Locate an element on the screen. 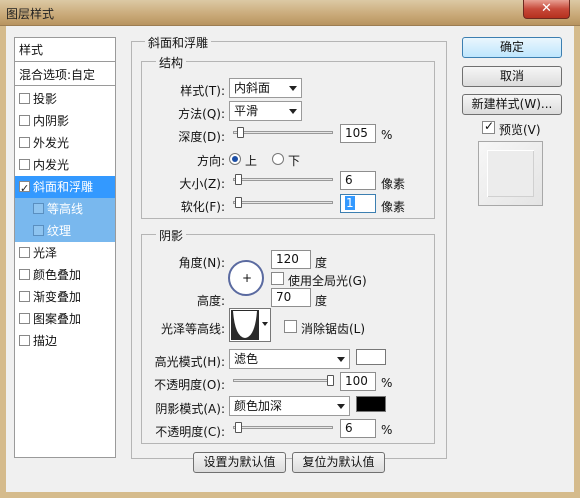  highlight-opacity-unit: % is located at coordinates (387, 383).